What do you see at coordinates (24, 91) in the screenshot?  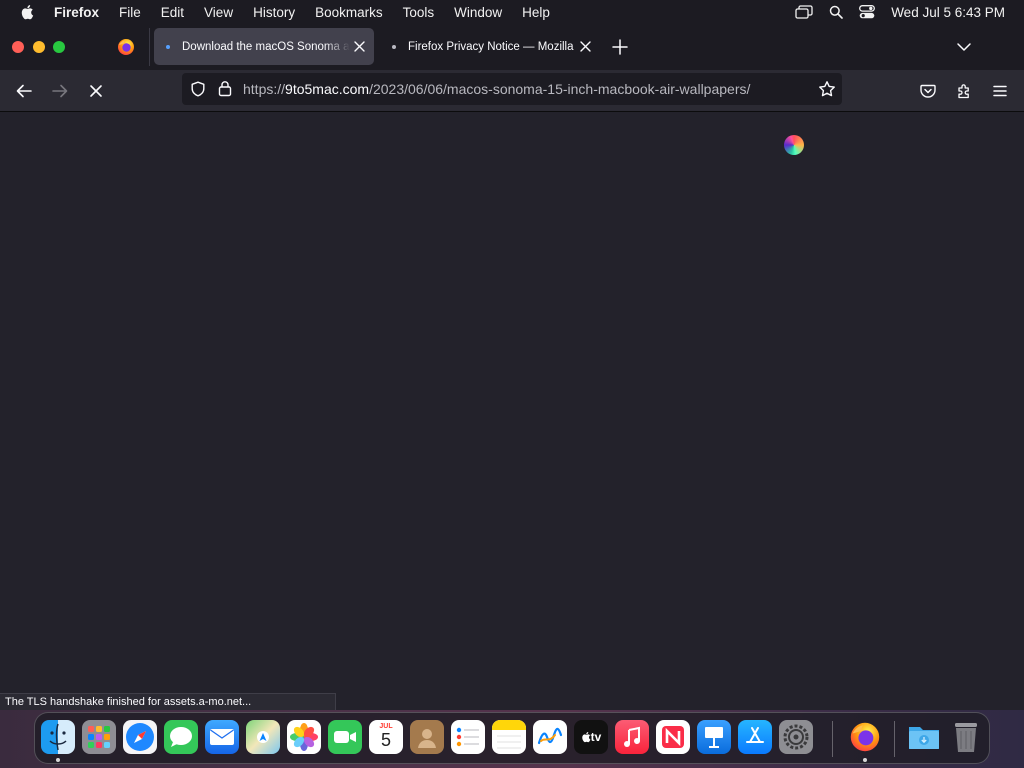 I see `back-arrow-icon` at bounding box center [24, 91].